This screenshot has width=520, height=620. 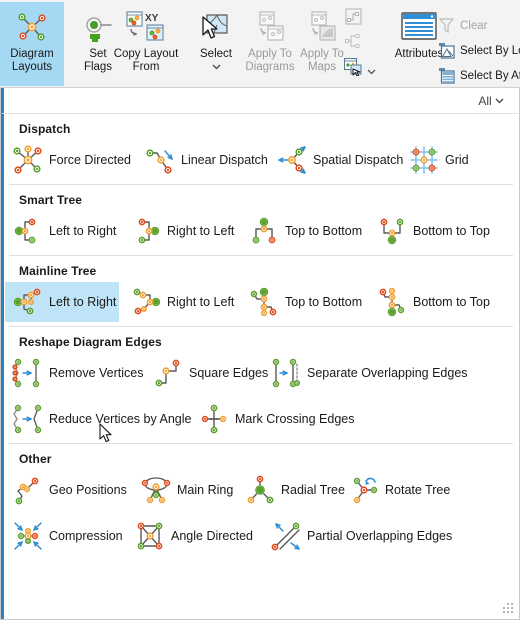 I want to click on ribbon-small-select-by-location: Select By Lo, so click(x=479, y=50).